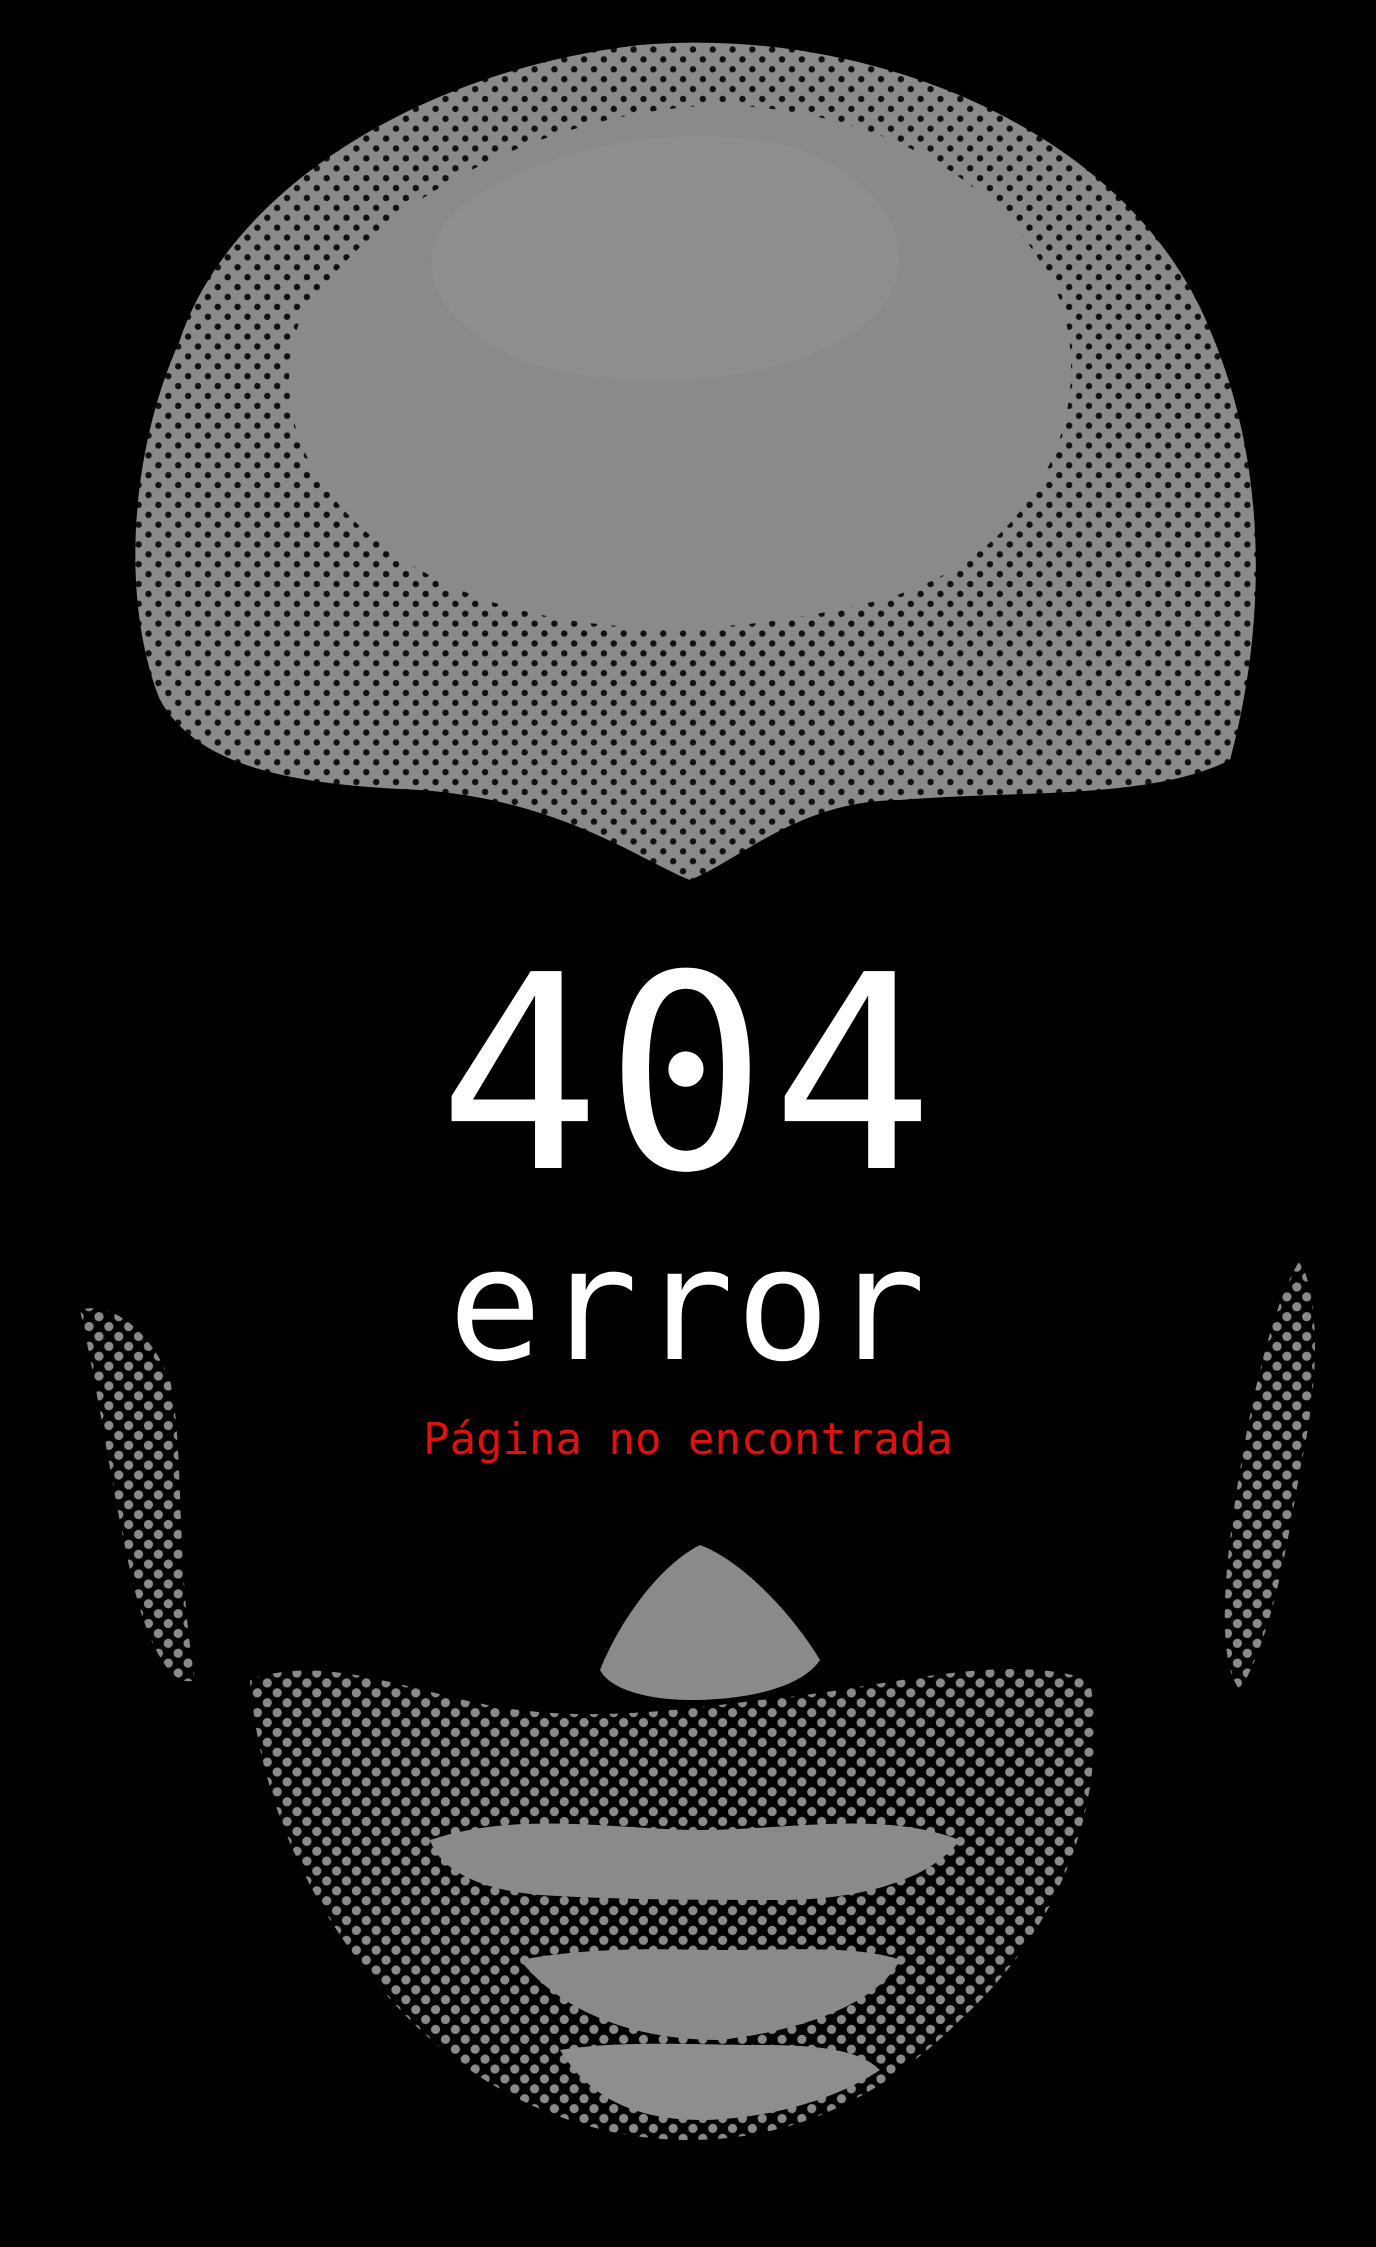 The image size is (1376, 2247). Describe the element at coordinates (710, 1622) in the screenshot. I see `nose-shape` at that location.